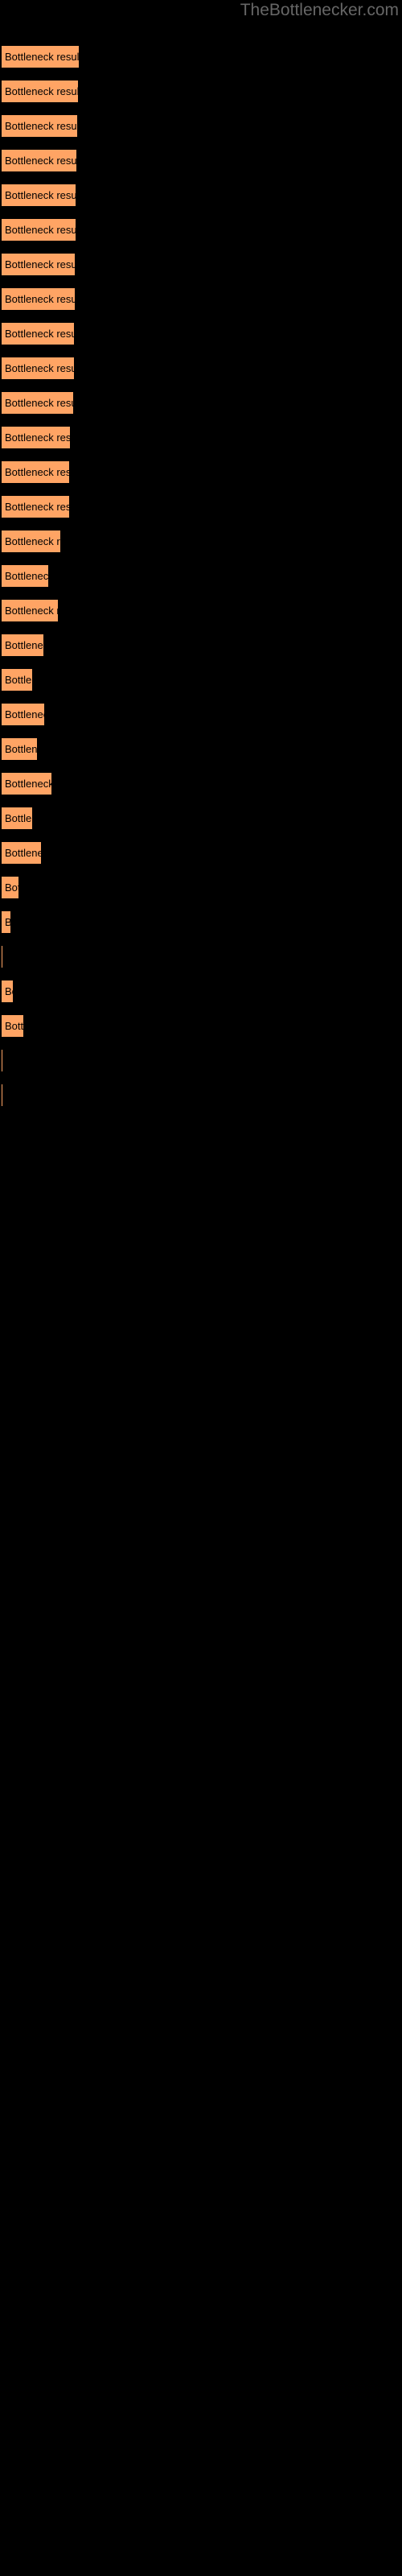  I want to click on bar-12: Bottleneck result, so click(36, 437).